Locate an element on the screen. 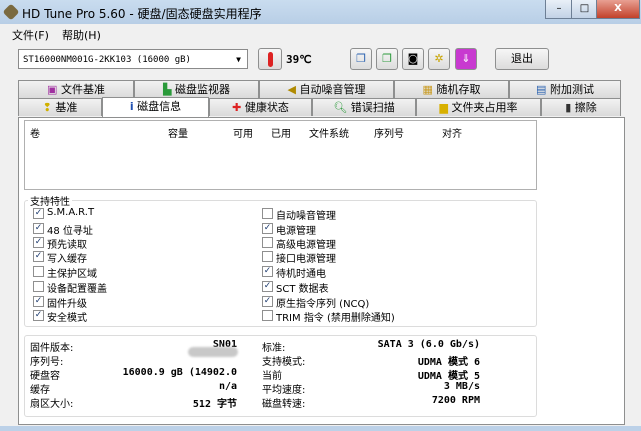 The height and width of the screenshot is (431, 641). feature-label: 电源管理 is located at coordinates (296, 231).